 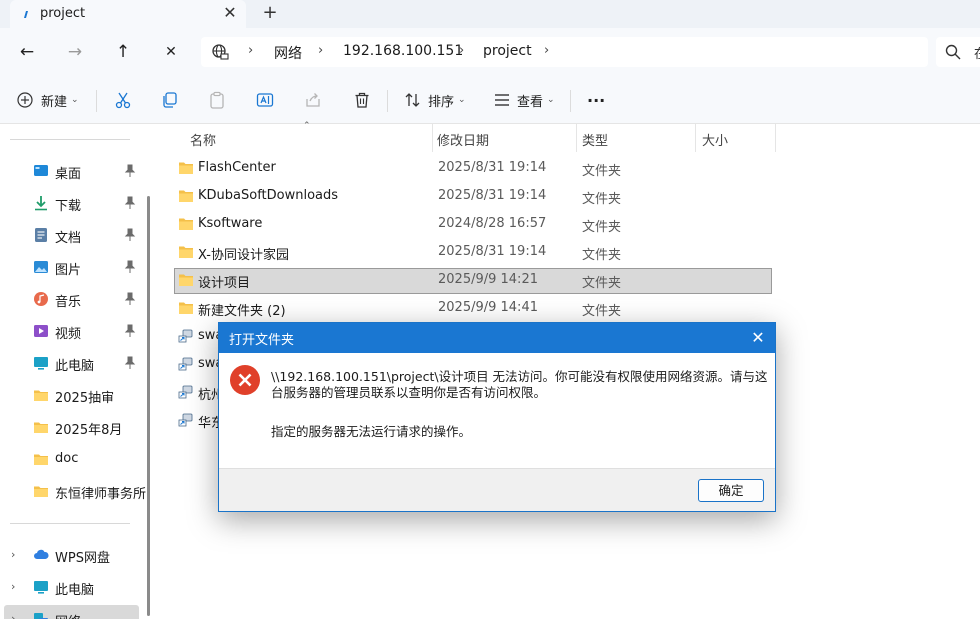 What do you see at coordinates (41, 170) in the screenshot?
I see `desktop-icon` at bounding box center [41, 170].